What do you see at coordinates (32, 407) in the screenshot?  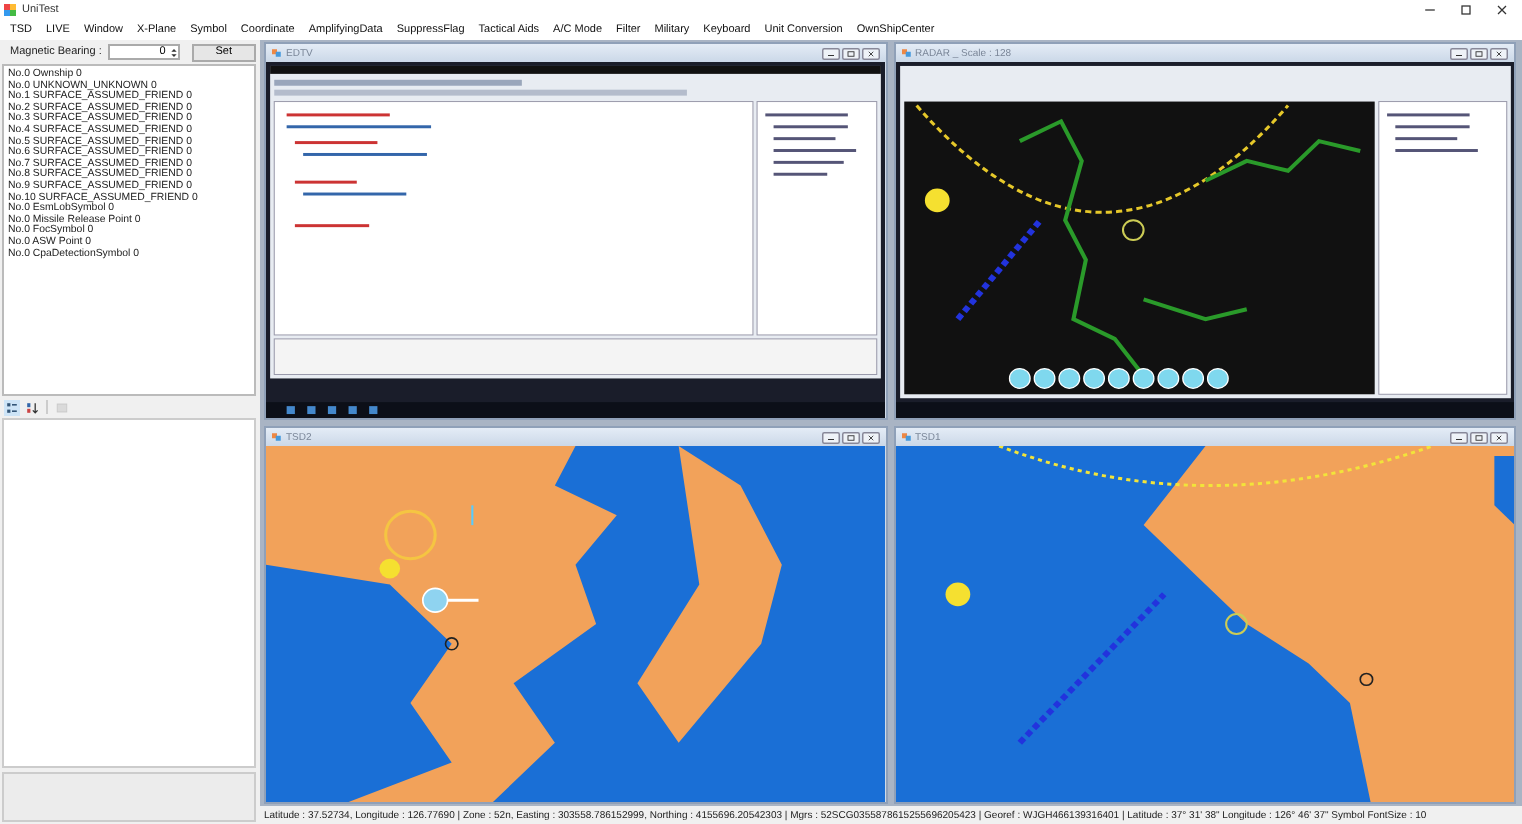 I see `sort-icon` at bounding box center [32, 407].